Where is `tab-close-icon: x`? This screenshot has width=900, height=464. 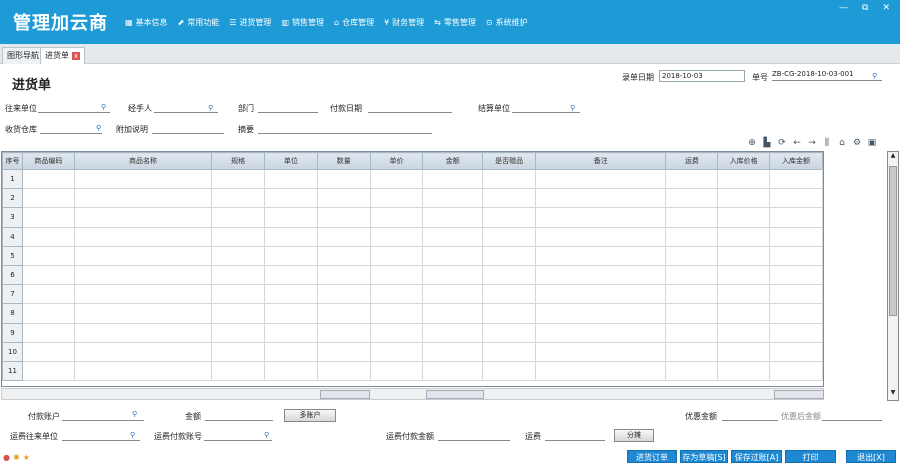 tab-close-icon: x is located at coordinates (76, 55).